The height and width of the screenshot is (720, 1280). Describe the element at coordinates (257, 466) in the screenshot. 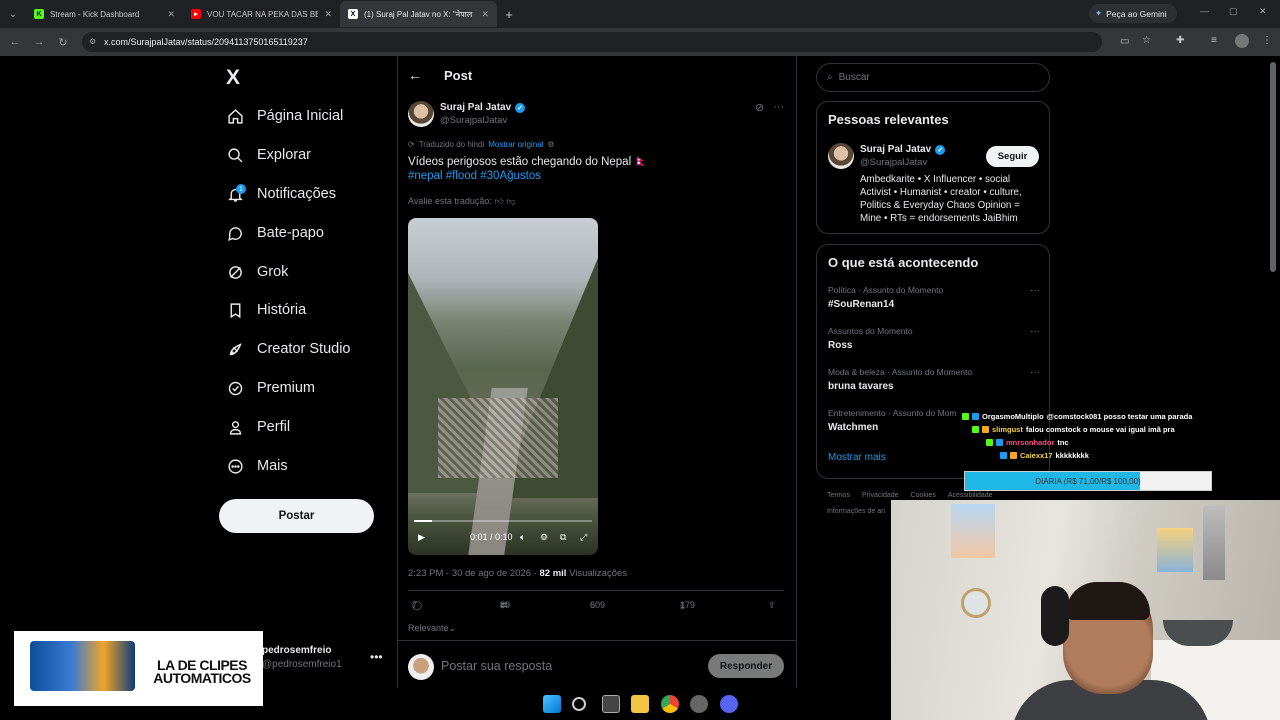

I see `nav-more: Mais` at that location.